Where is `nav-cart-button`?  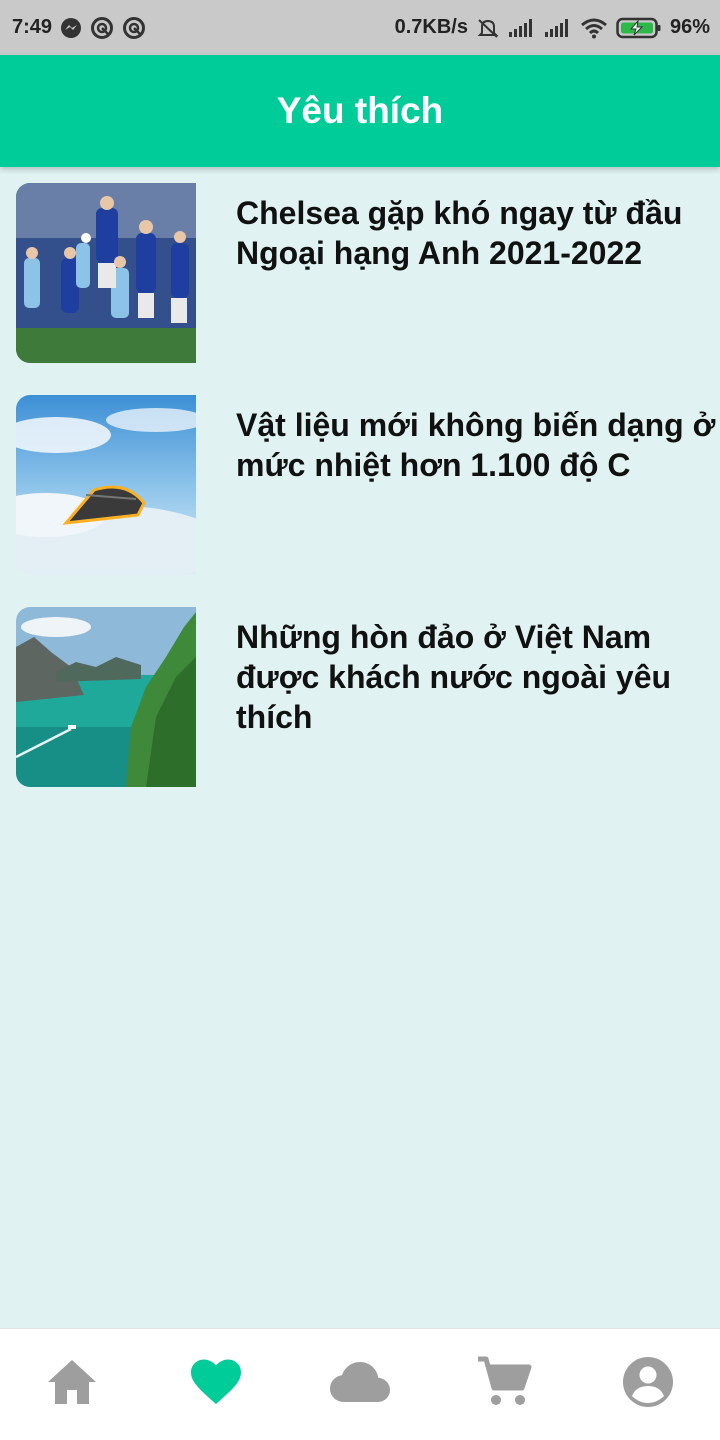
nav-cart-button is located at coordinates (504, 1385).